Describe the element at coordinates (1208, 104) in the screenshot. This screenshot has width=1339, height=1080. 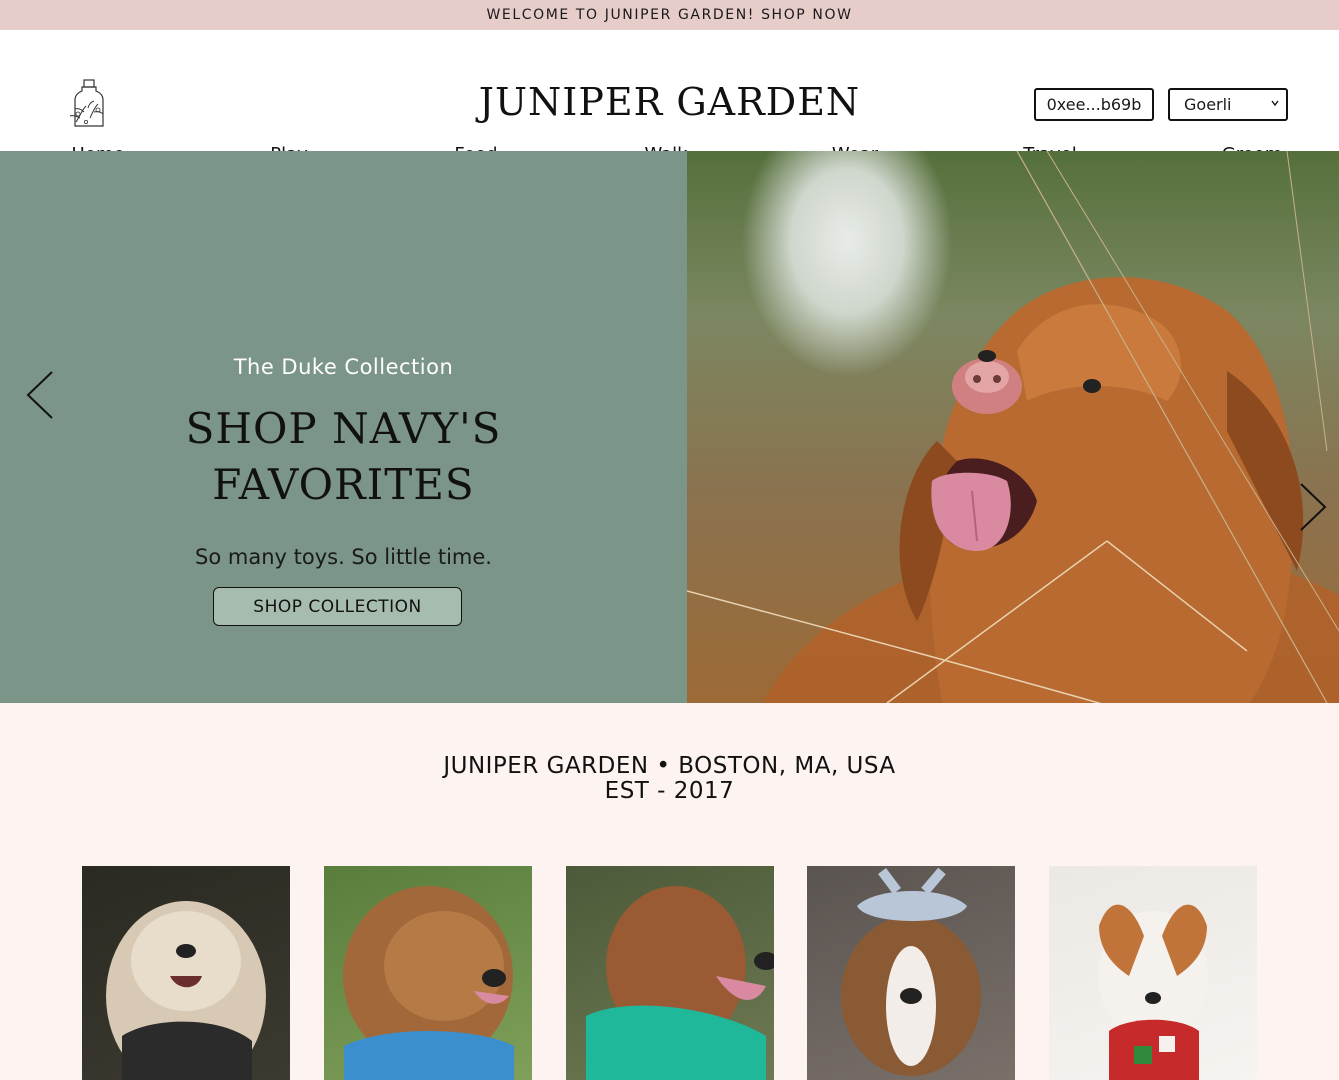
I see `network-select-value: Goerli` at that location.